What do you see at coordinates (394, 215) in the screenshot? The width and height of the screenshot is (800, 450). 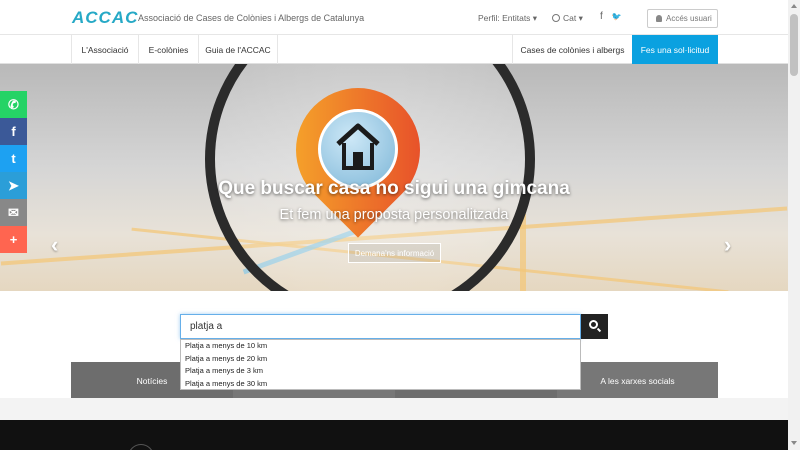 I see `hero-subtitle: Et fem una proposta personalitzada` at bounding box center [394, 215].